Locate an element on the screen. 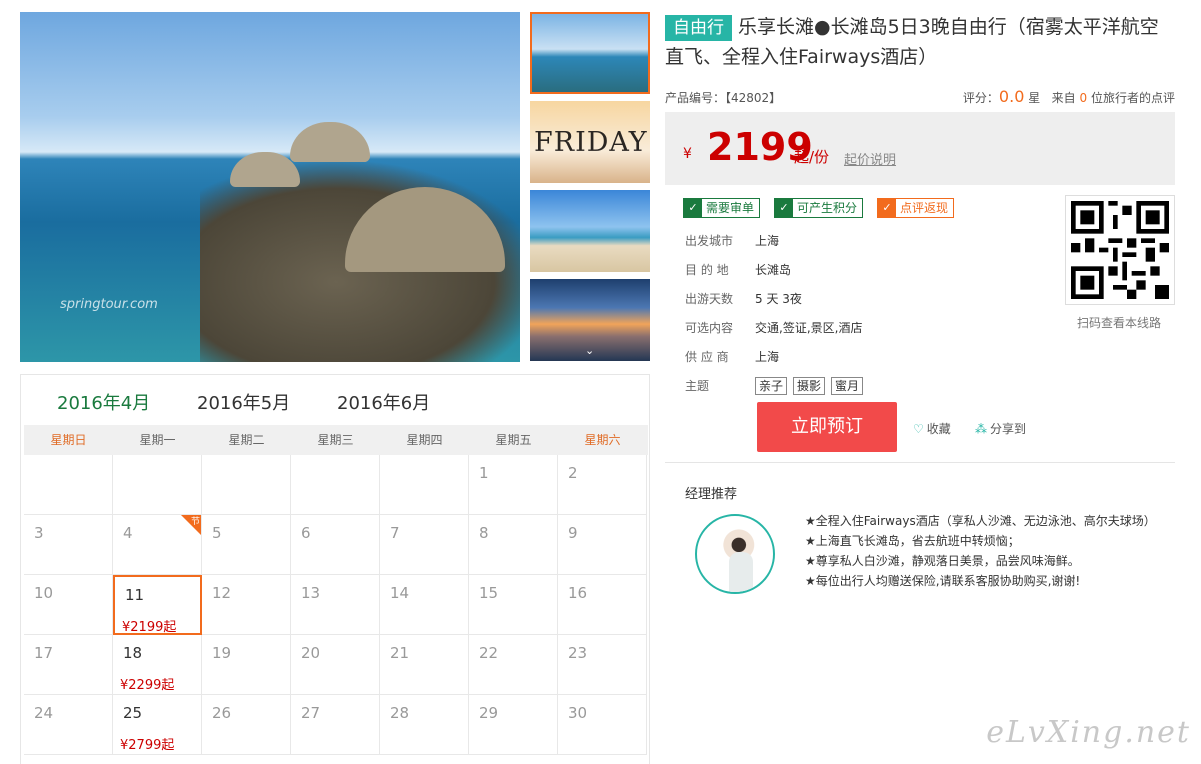 The height and width of the screenshot is (764, 1201). attr-key: 出游天数 is located at coordinates (709, 299).